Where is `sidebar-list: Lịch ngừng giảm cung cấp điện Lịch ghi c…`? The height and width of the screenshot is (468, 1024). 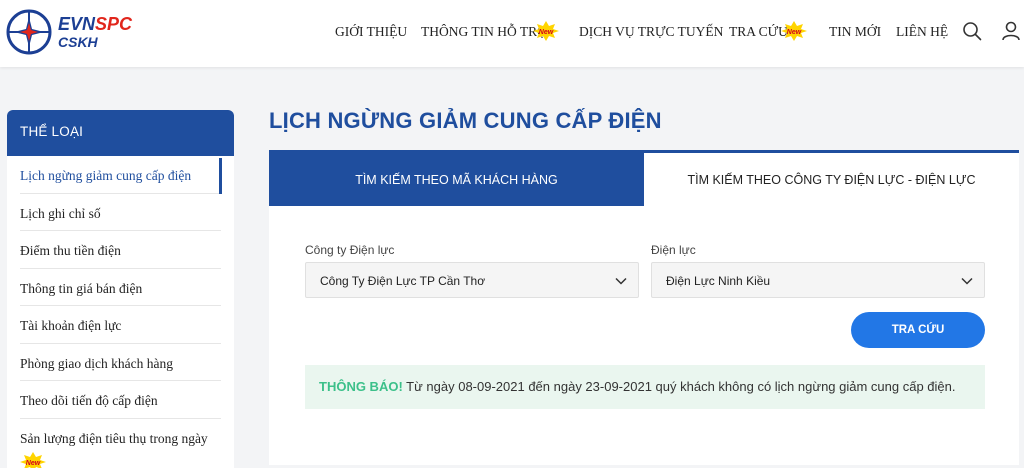
sidebar-list: Lịch ngừng giảm cung cấp điện Lịch ghi c… is located at coordinates (120, 312).